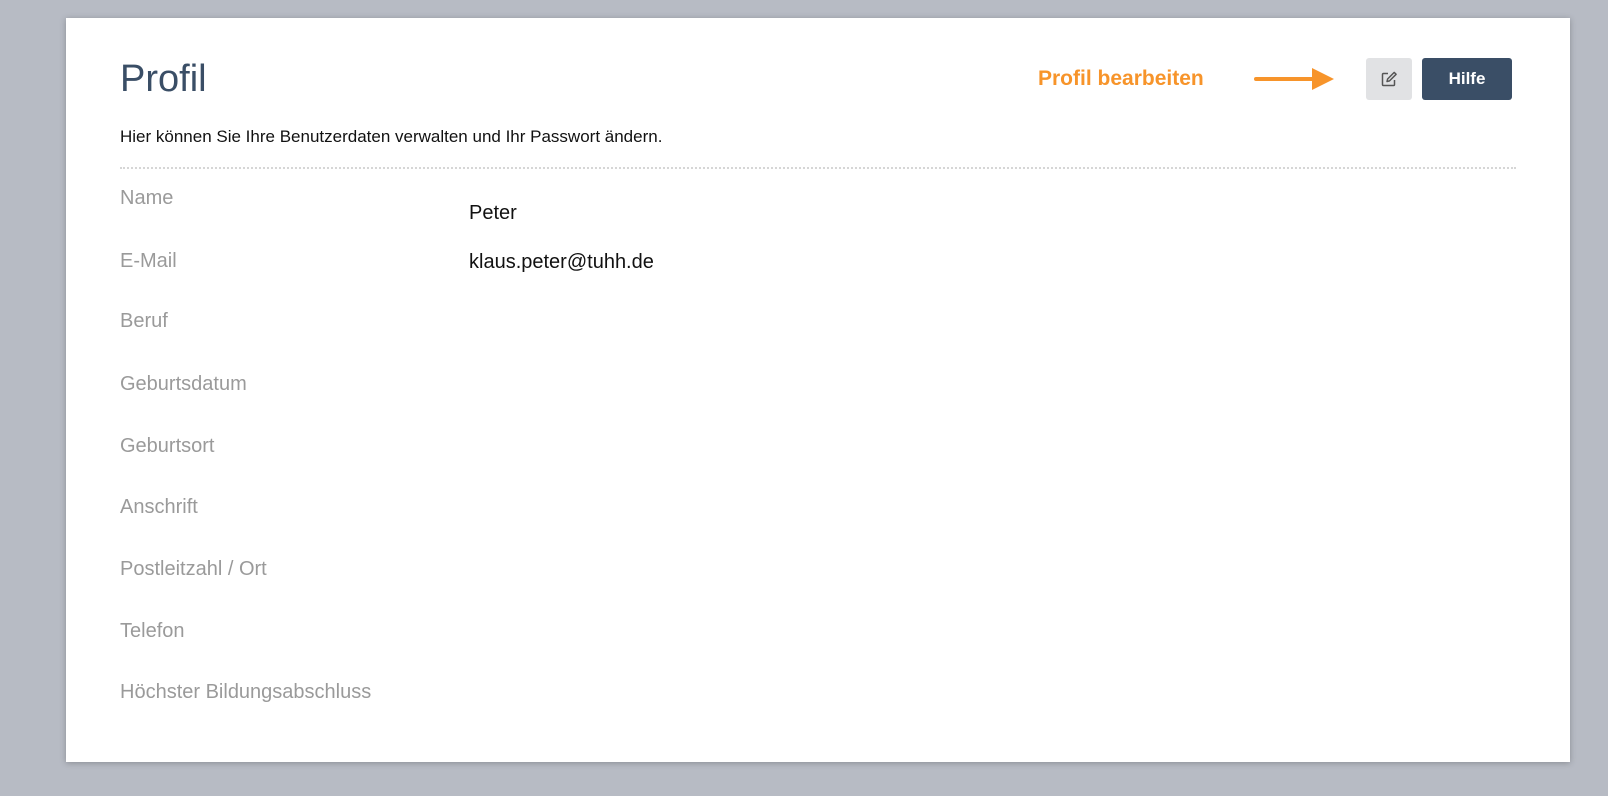  What do you see at coordinates (144, 321) in the screenshot?
I see `beruf-label: Beruf` at bounding box center [144, 321].